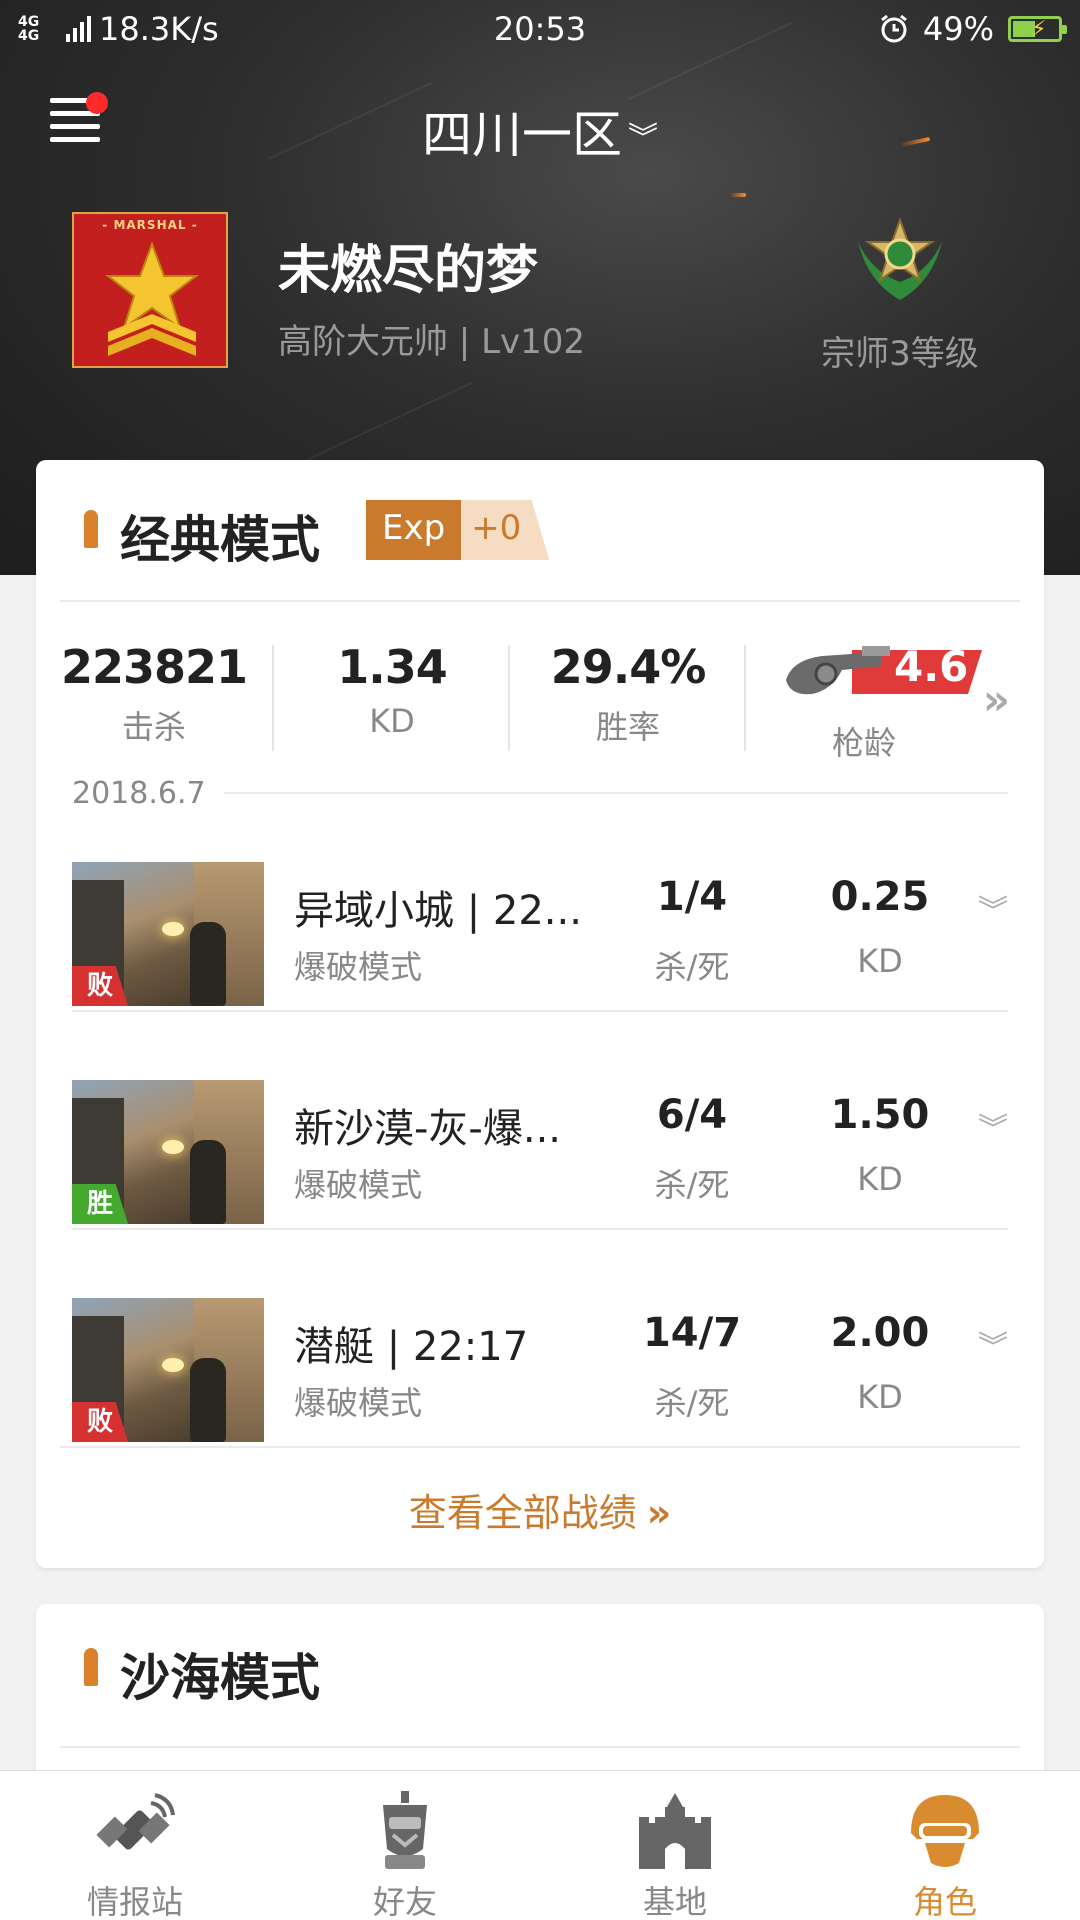 The height and width of the screenshot is (1920, 1080). I want to click on nav-item-friends: 好友, so click(405, 1845).